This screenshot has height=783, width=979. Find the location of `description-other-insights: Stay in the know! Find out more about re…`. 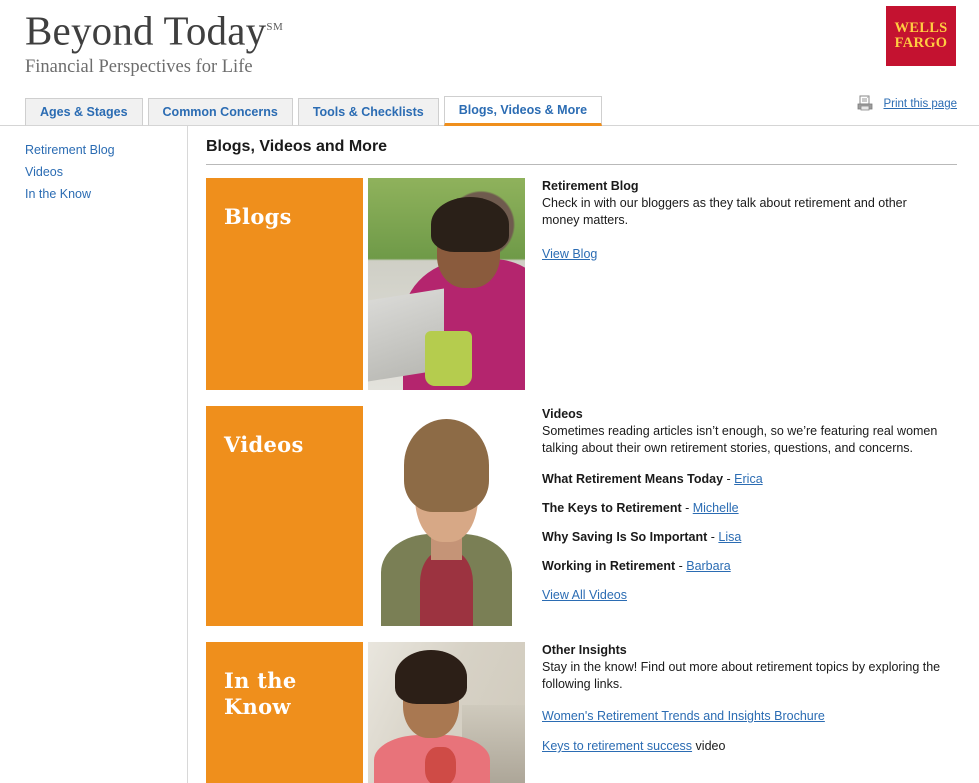

description-other-insights: Stay in the know! Find out more about re… is located at coordinates (741, 675).